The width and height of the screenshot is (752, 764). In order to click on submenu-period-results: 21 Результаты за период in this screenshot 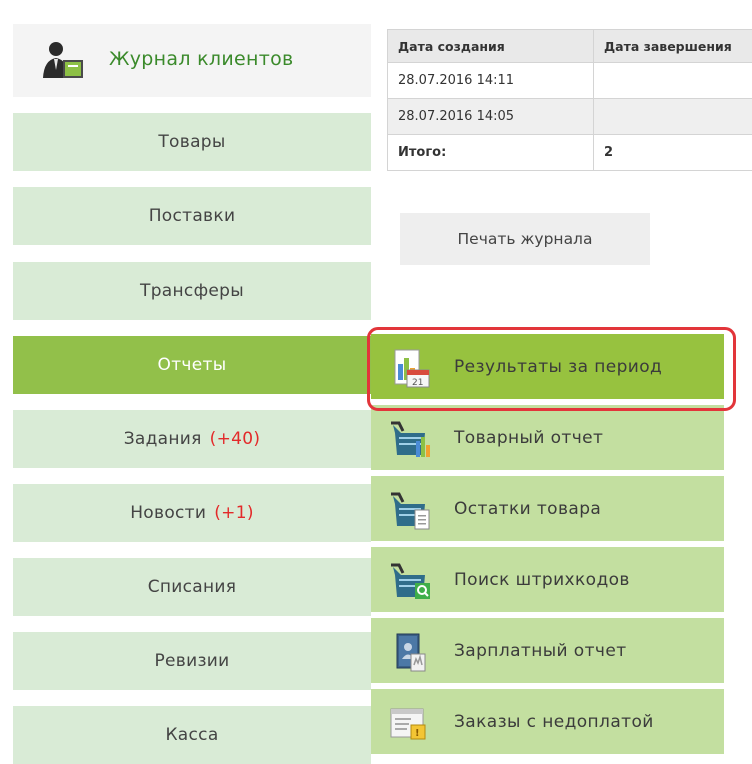, I will do `click(547, 368)`.